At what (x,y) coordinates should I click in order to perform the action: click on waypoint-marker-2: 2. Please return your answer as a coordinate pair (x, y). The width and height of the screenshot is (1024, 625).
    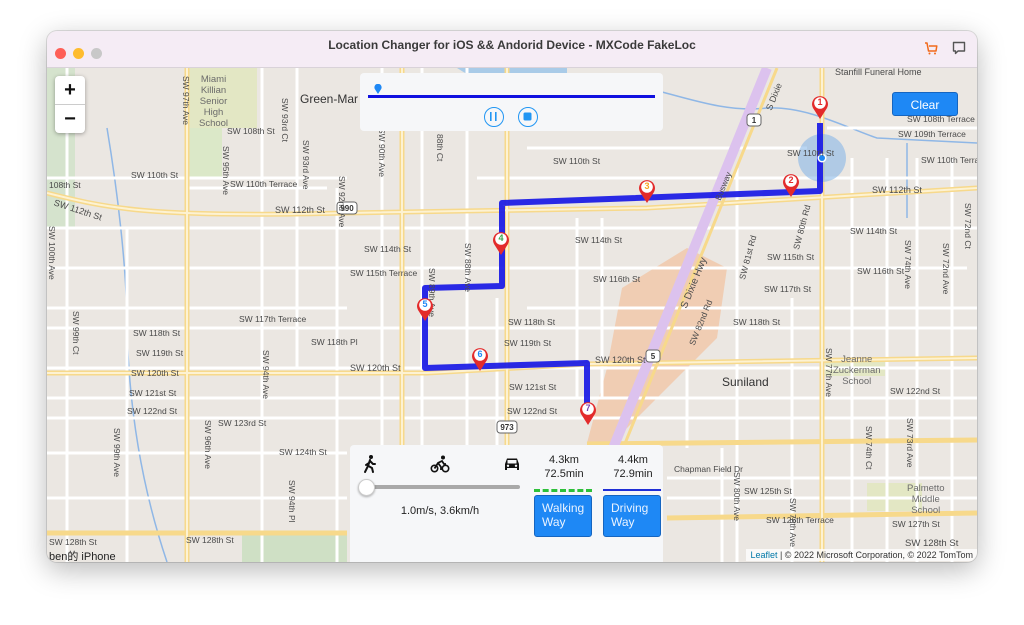
    Looking at the image, I should click on (791, 185).